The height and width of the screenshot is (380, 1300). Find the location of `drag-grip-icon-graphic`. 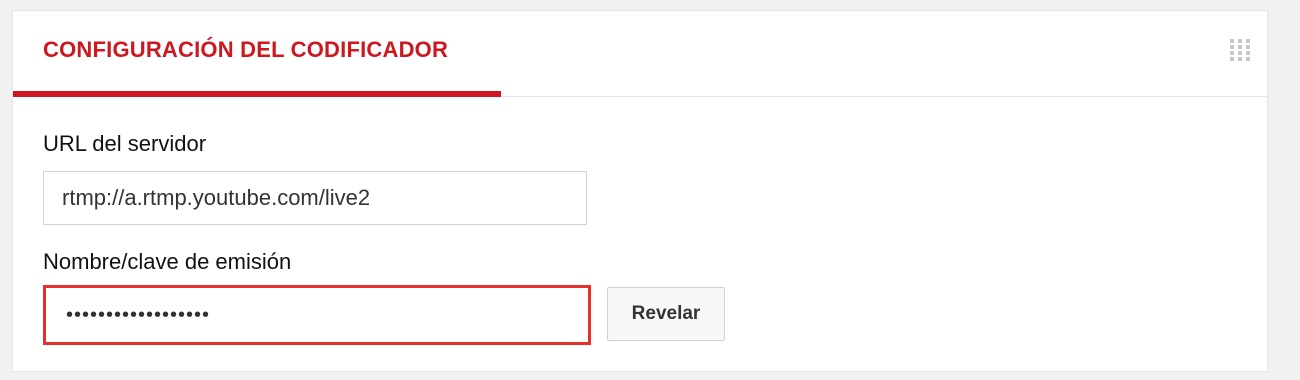

drag-grip-icon-graphic is located at coordinates (1240, 50).